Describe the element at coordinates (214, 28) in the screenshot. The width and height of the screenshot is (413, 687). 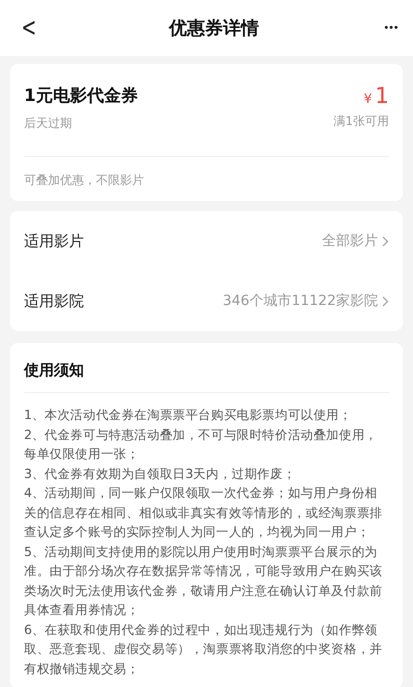
I see `page-title: 优惠券详情` at that location.